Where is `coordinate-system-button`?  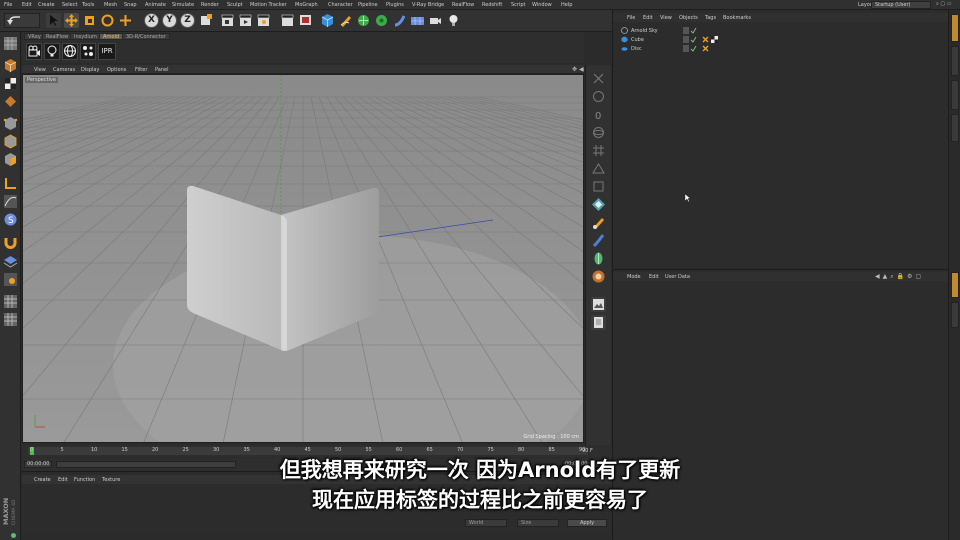
coordinate-system-button is located at coordinates (205, 20).